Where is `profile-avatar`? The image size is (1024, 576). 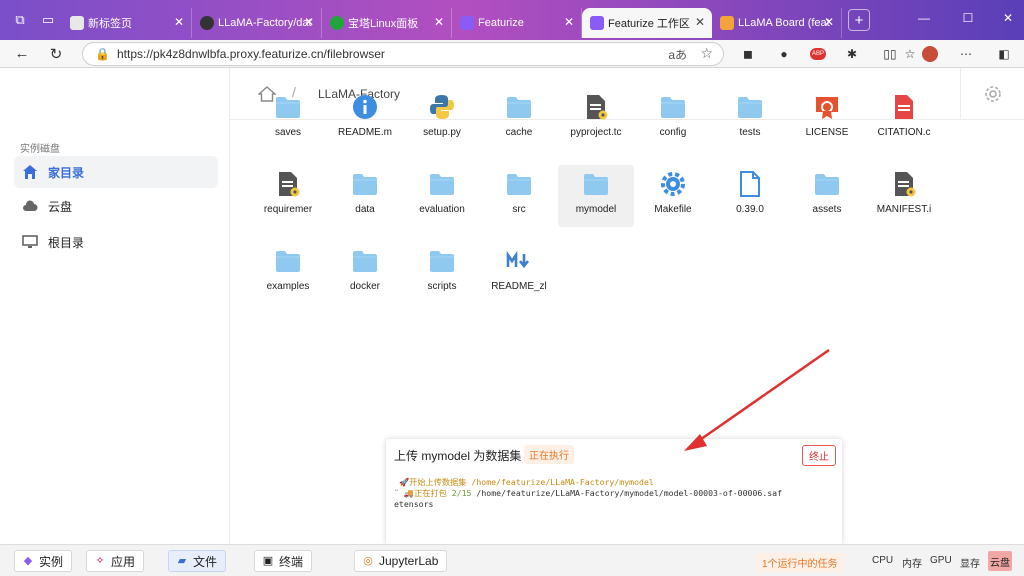 profile-avatar is located at coordinates (930, 54).